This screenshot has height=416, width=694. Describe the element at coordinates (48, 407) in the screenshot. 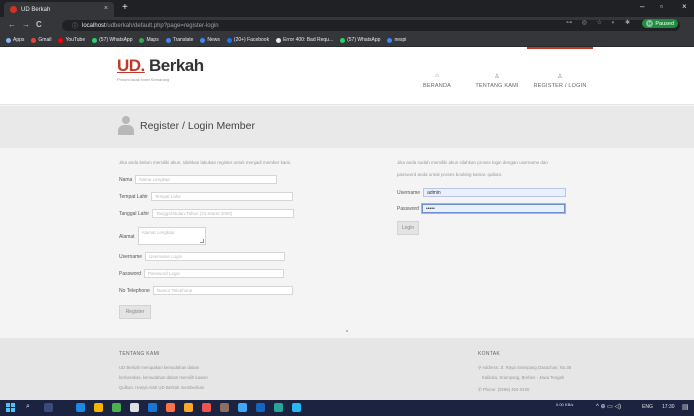

I see `task-view-icon` at that location.